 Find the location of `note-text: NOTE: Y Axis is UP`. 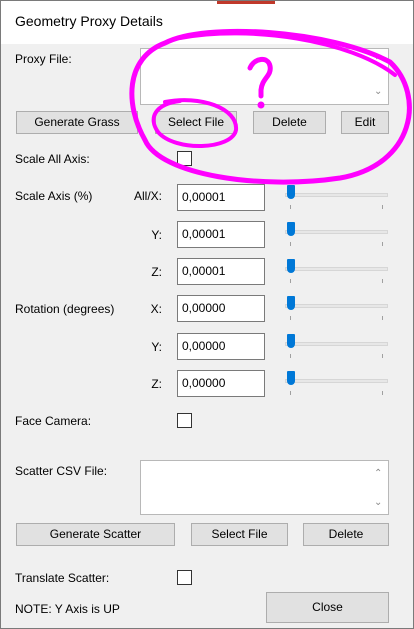

note-text: NOTE: Y Axis is UP is located at coordinates (67, 609).